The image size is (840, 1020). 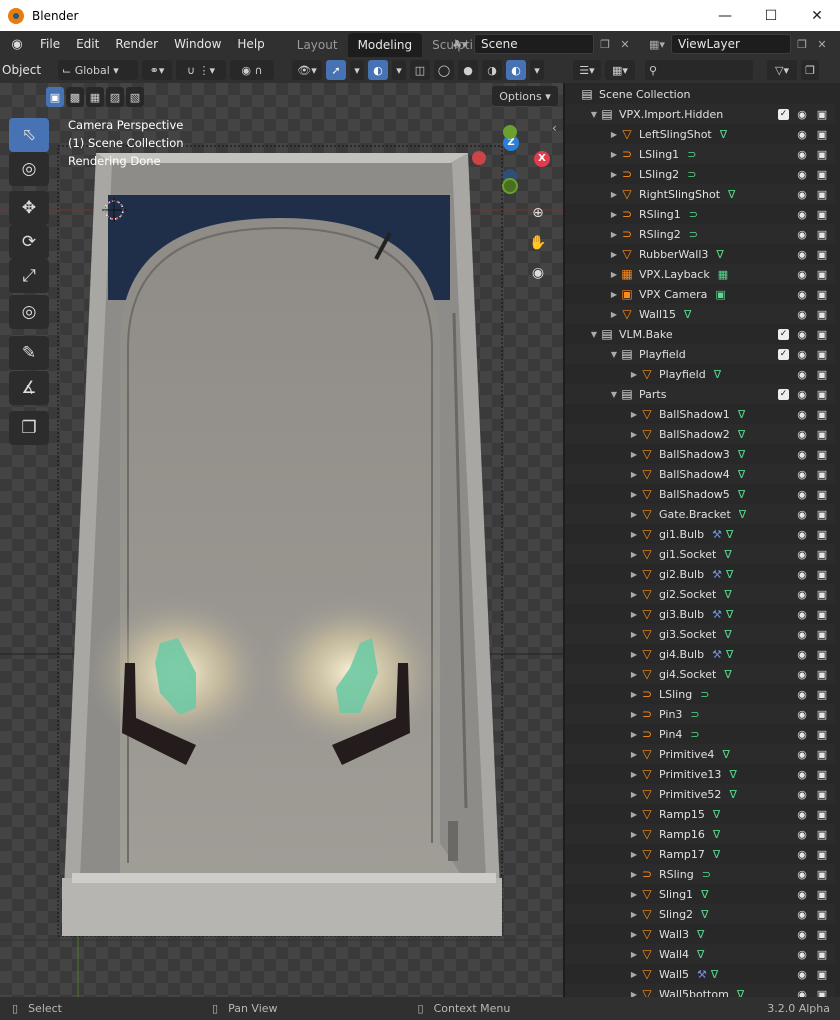 I want to click on new-viewlayer-icon: ❐, so click(x=802, y=44).